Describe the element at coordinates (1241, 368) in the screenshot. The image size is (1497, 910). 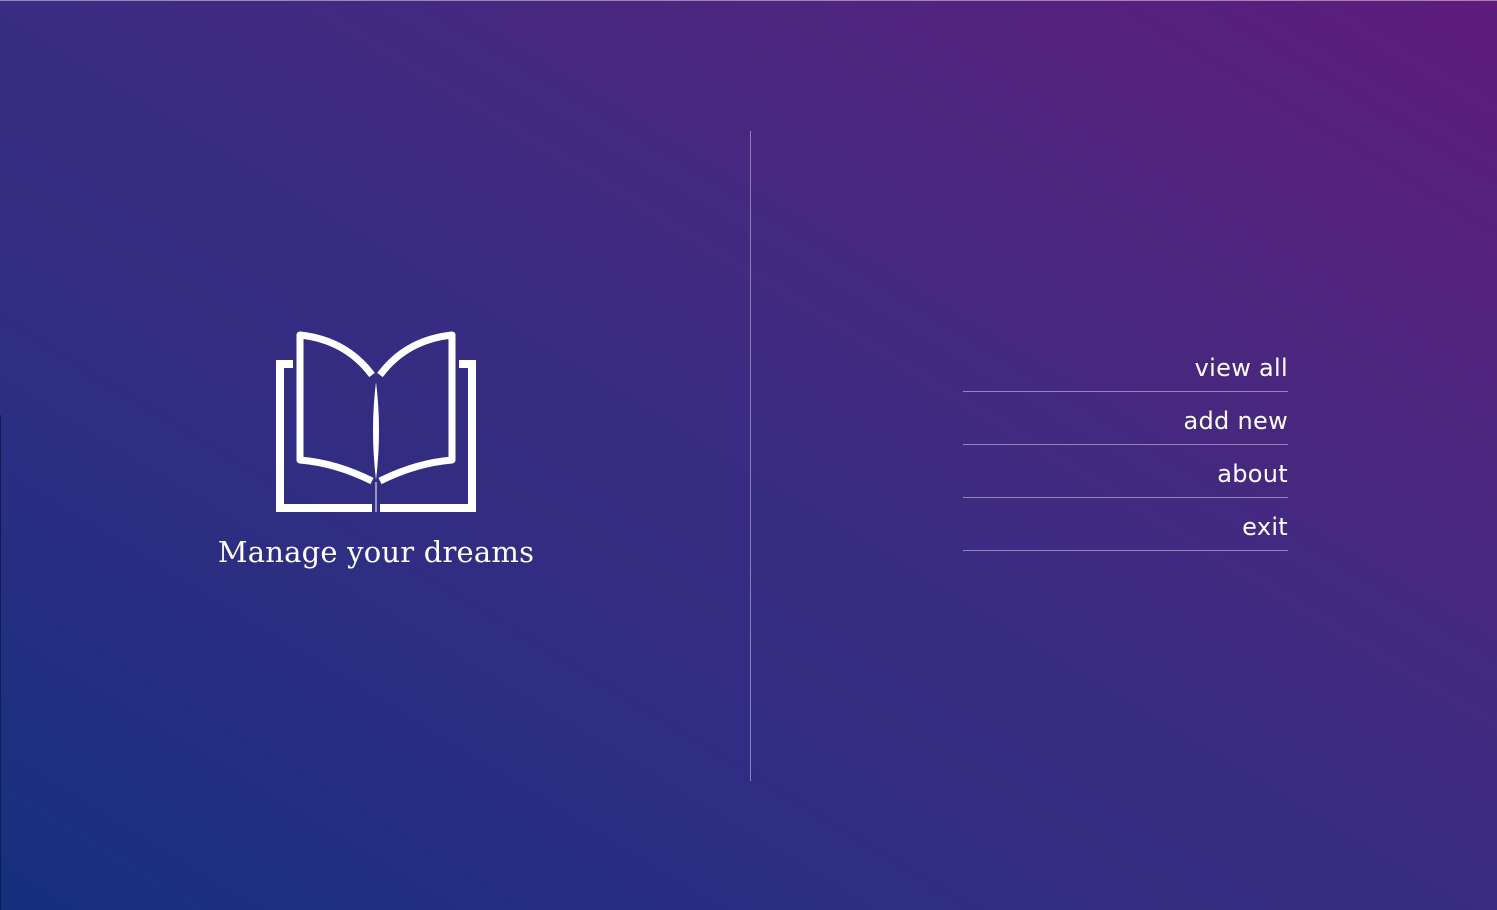
I see `menu-item-label: view all` at that location.